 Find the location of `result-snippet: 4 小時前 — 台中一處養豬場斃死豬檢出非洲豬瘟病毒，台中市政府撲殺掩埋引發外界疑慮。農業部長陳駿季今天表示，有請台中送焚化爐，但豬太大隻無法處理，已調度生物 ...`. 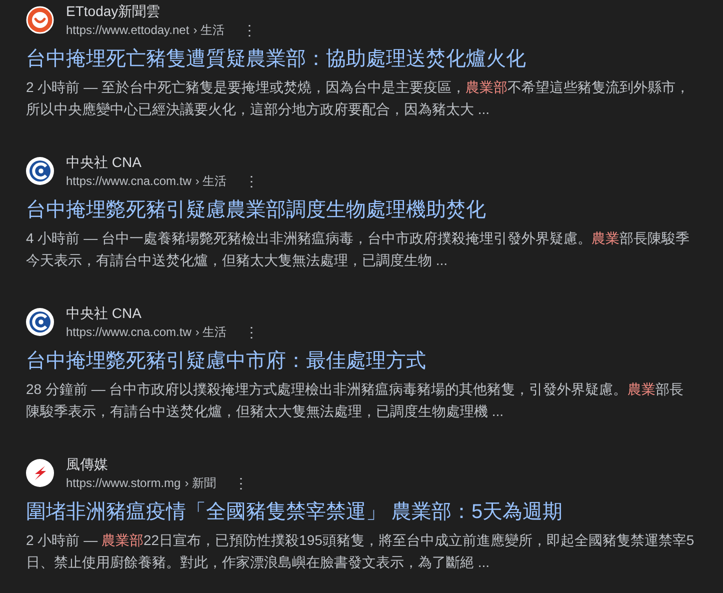

result-snippet: 4 小時前 — 台中一處養豬場斃死豬檢出非洲豬瘟病毒，台中市政府撲殺掩埋引發外界疑慮。農業部長陳駿季今天表示，有請台中送焚化爐，但豬太大隻無法處理，已調度生物 ... is located at coordinates (358, 249).